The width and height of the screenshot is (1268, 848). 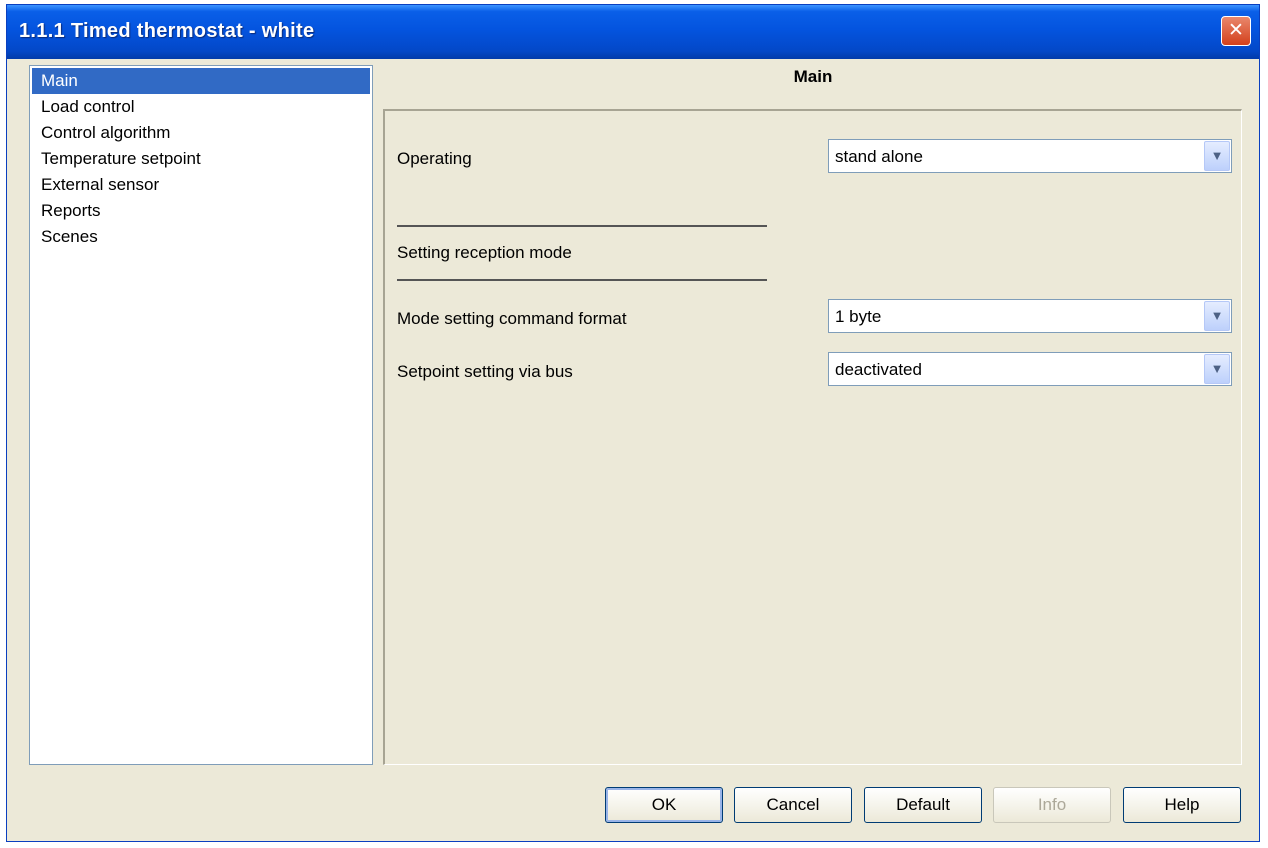 What do you see at coordinates (879, 156) in the screenshot?
I see `operating-value: stand alone` at bounding box center [879, 156].